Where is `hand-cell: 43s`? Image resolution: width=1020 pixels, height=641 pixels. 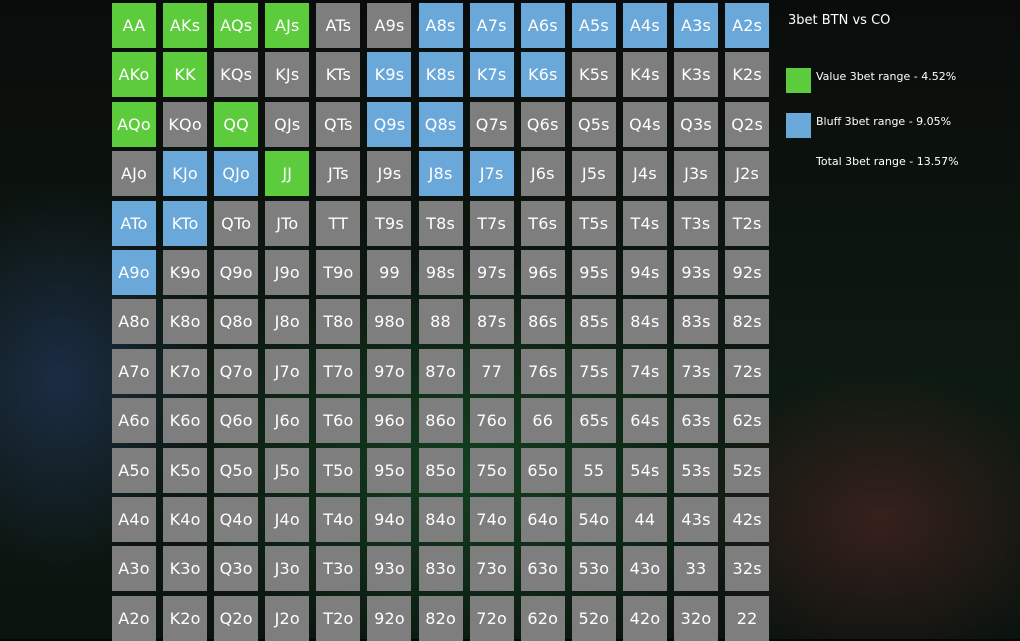 hand-cell: 43s is located at coordinates (696, 519).